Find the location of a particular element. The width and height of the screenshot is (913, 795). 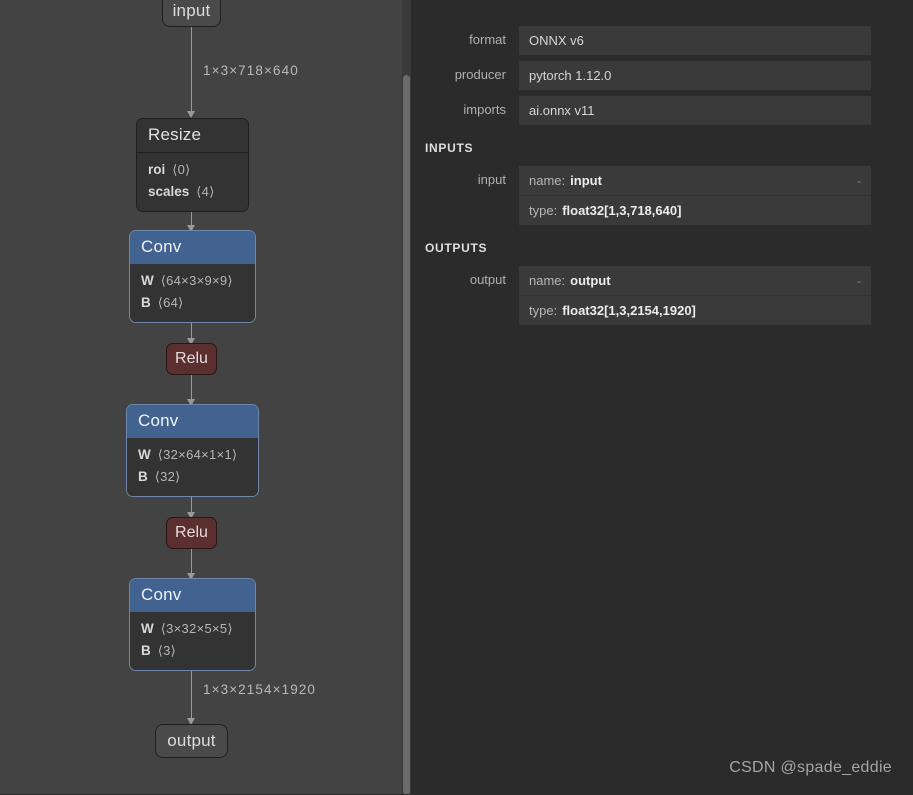

graph-node-input: input is located at coordinates (191, 13).